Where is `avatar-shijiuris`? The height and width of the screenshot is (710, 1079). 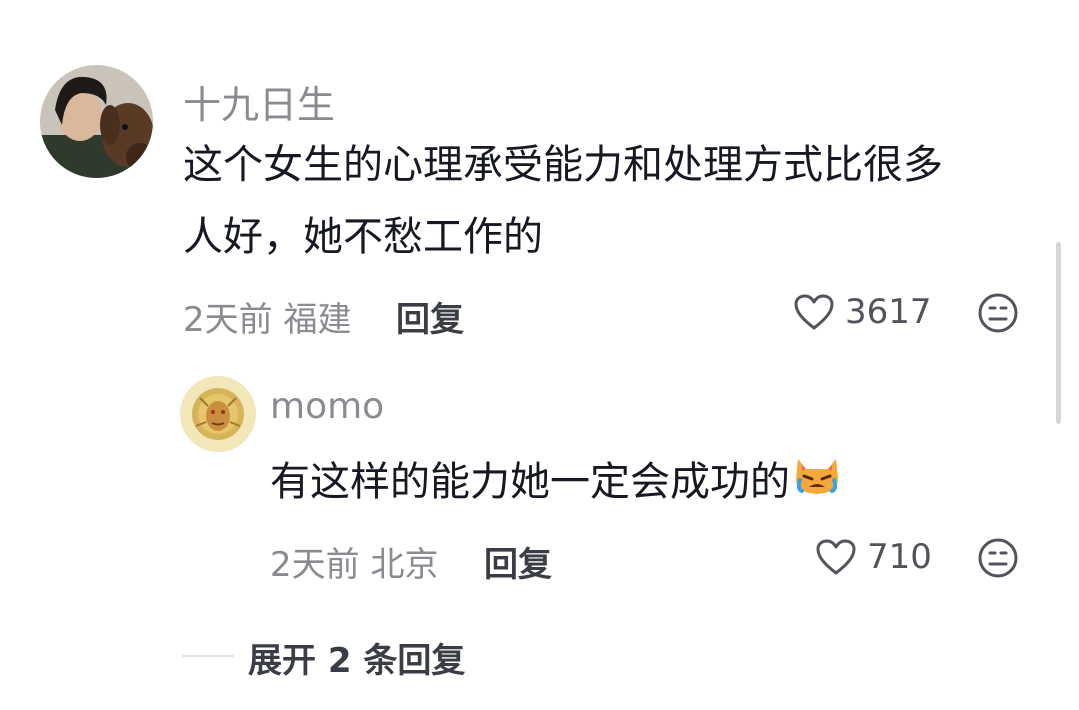
avatar-shijiuris is located at coordinates (96, 121).